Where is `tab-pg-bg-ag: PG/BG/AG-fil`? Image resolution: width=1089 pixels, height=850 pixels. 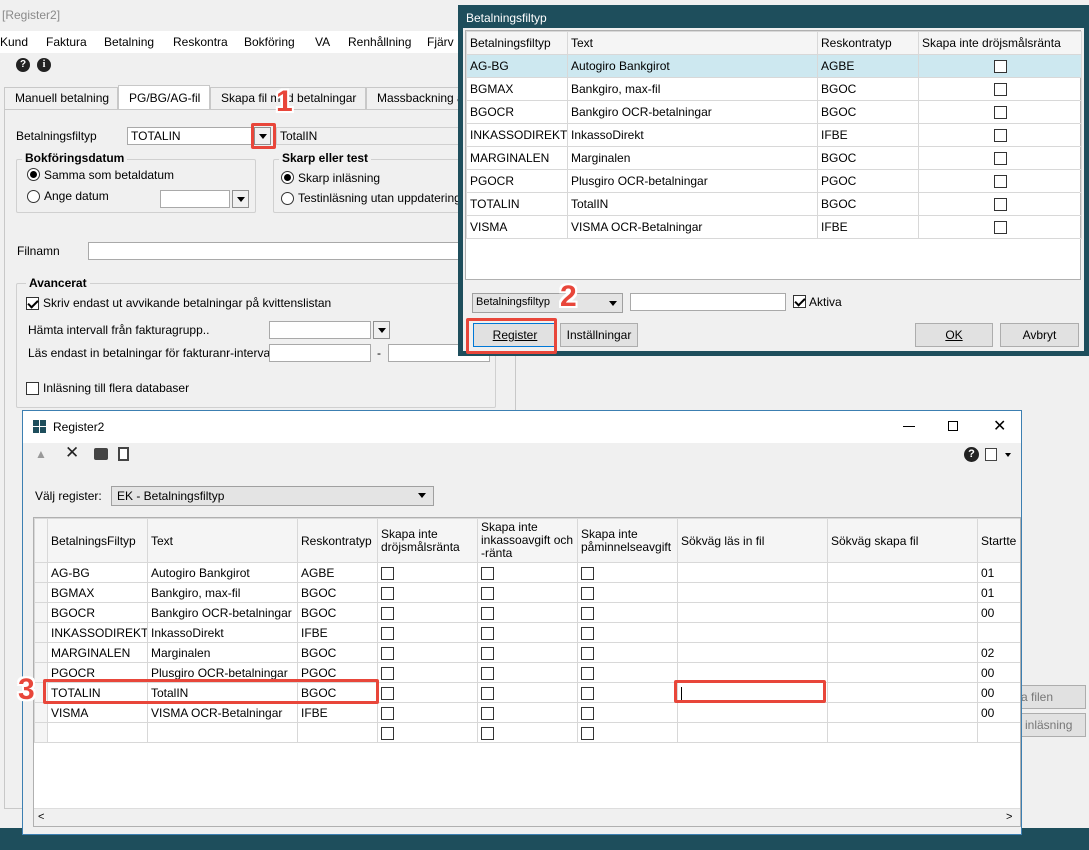 tab-pg-bg-ag: PG/BG/AG-fil is located at coordinates (164, 97).